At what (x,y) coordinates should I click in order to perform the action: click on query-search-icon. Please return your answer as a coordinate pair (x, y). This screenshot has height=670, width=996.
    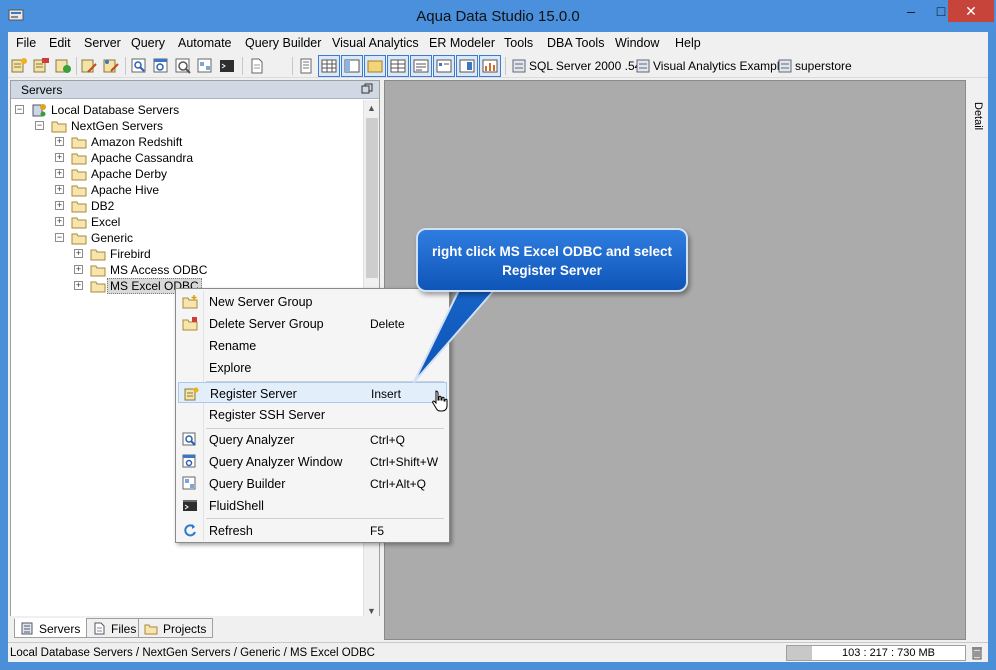
    Looking at the image, I should click on (183, 66).